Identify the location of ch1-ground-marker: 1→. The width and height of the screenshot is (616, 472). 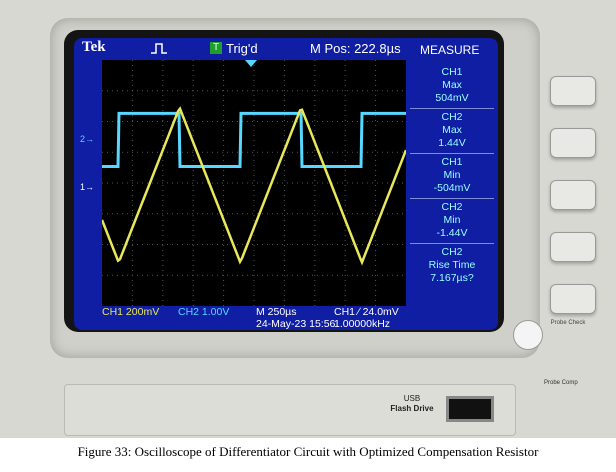
(87, 187).